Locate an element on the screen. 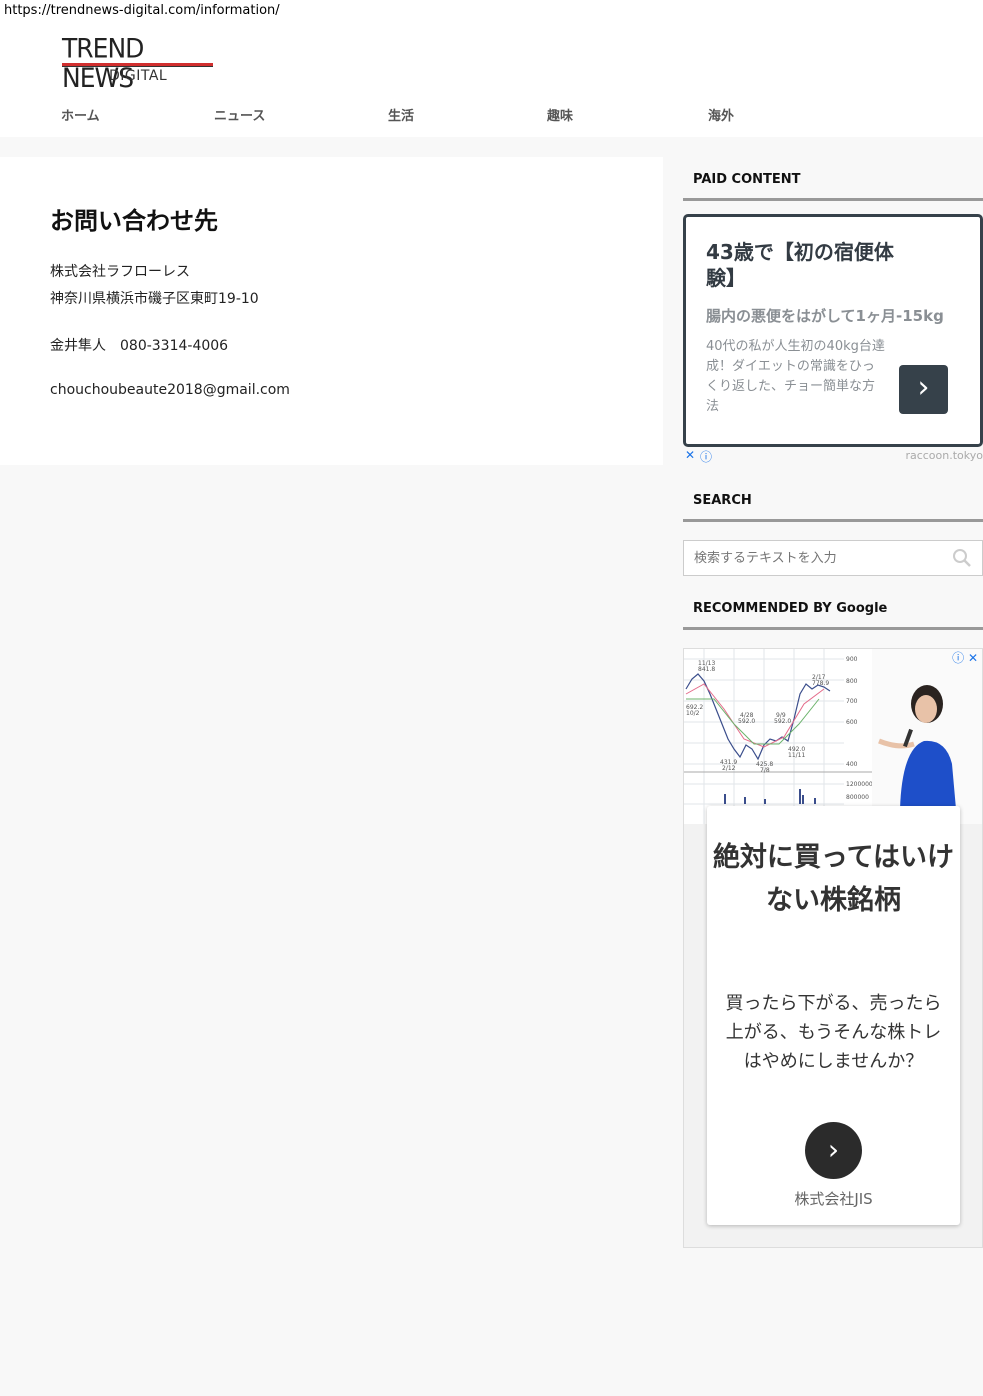  site-header: TREND NEWS DIGITAL ホーム ニュース 生活 趣味 海外 is located at coordinates (491, 68).